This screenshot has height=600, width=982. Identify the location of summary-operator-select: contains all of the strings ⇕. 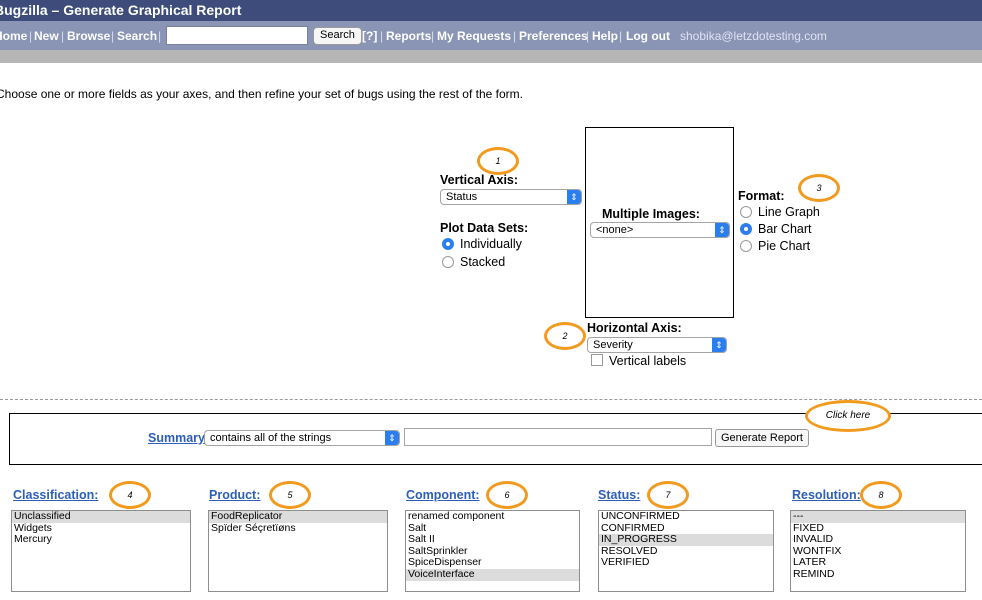
(302, 438).